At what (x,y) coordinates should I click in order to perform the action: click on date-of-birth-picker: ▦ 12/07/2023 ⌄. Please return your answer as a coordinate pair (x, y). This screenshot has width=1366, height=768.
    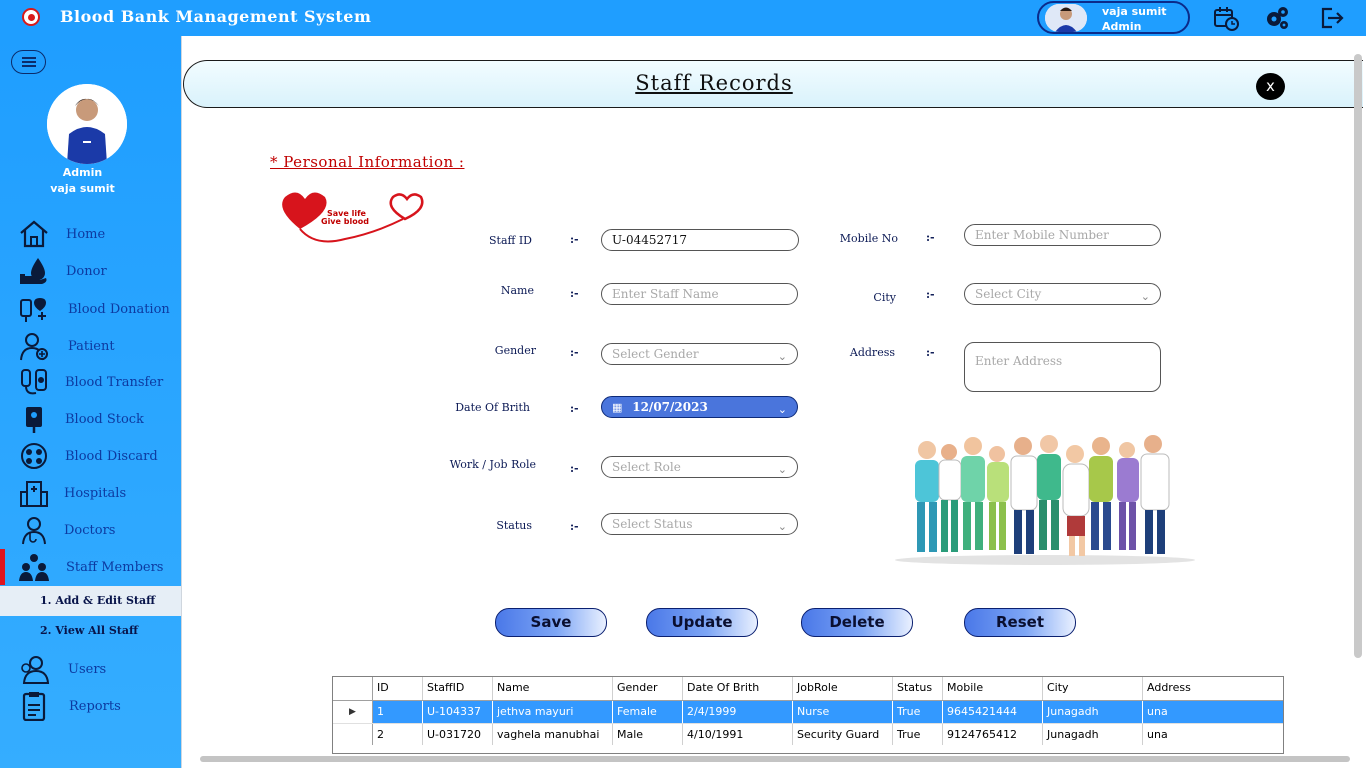
    Looking at the image, I should click on (699, 407).